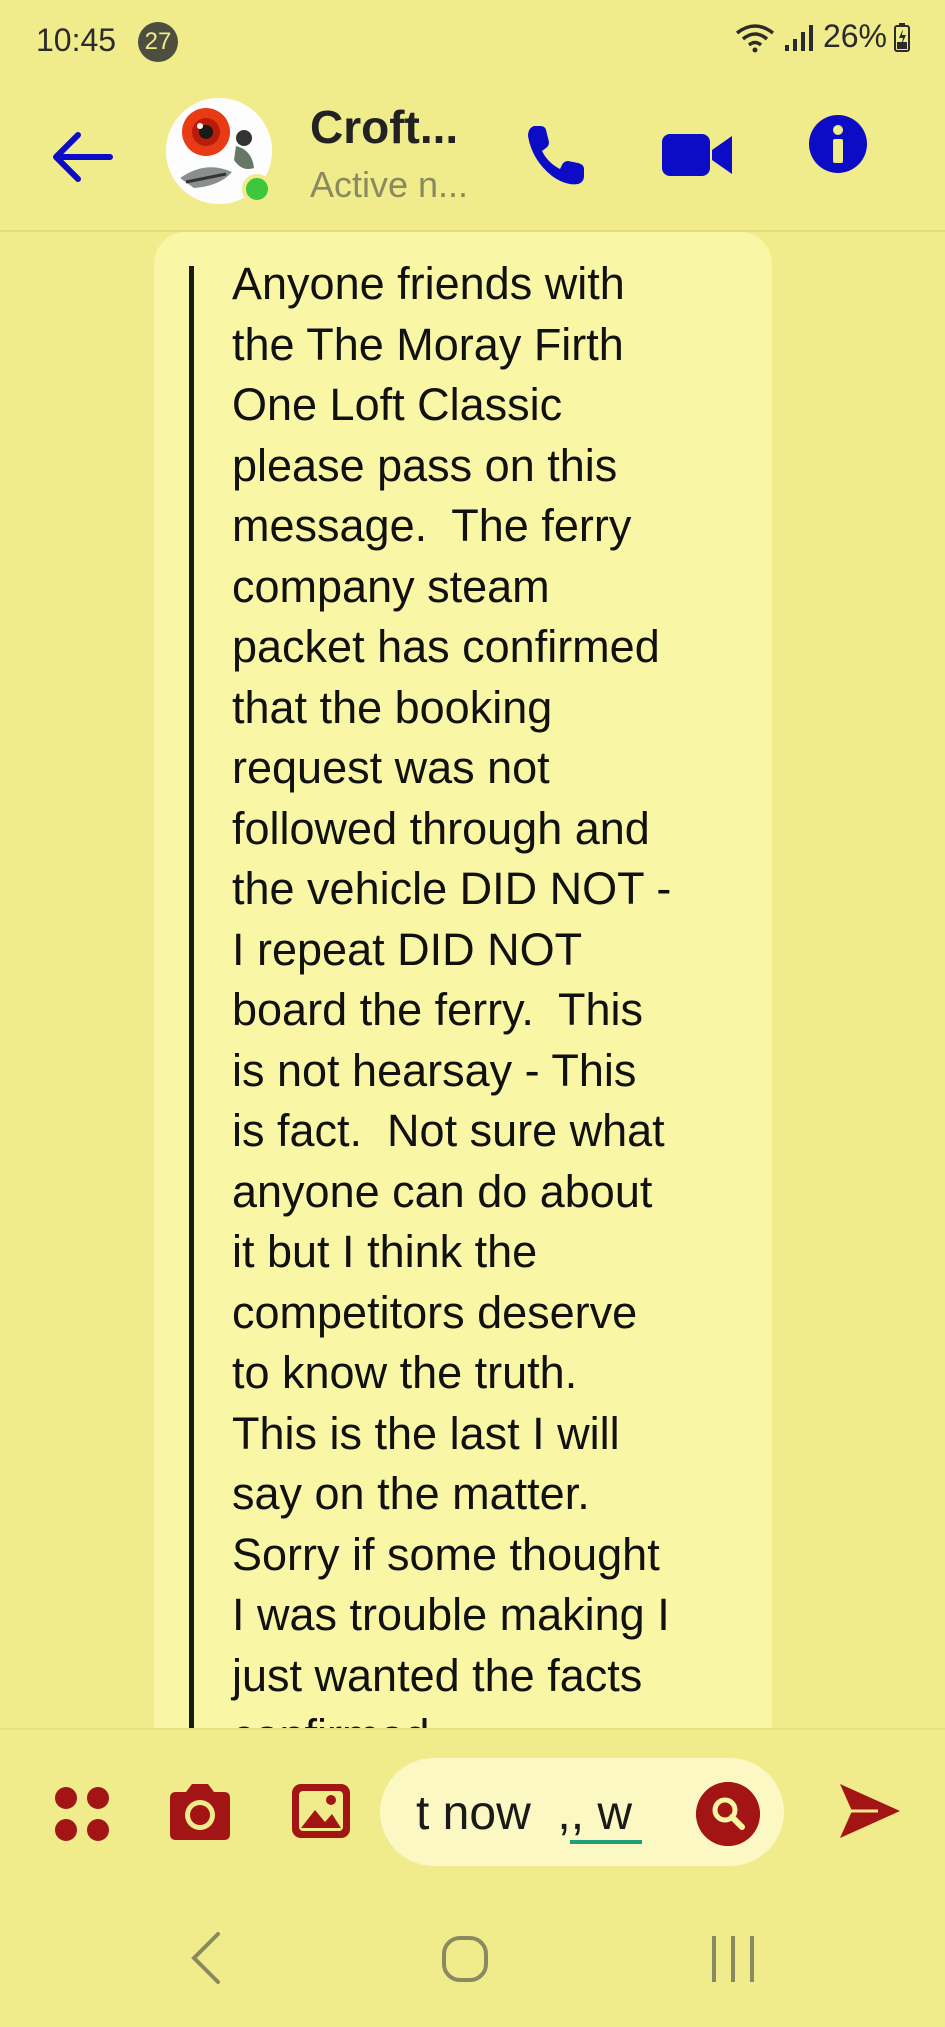  I want to click on nav-recents-icon, so click(733, 1959).